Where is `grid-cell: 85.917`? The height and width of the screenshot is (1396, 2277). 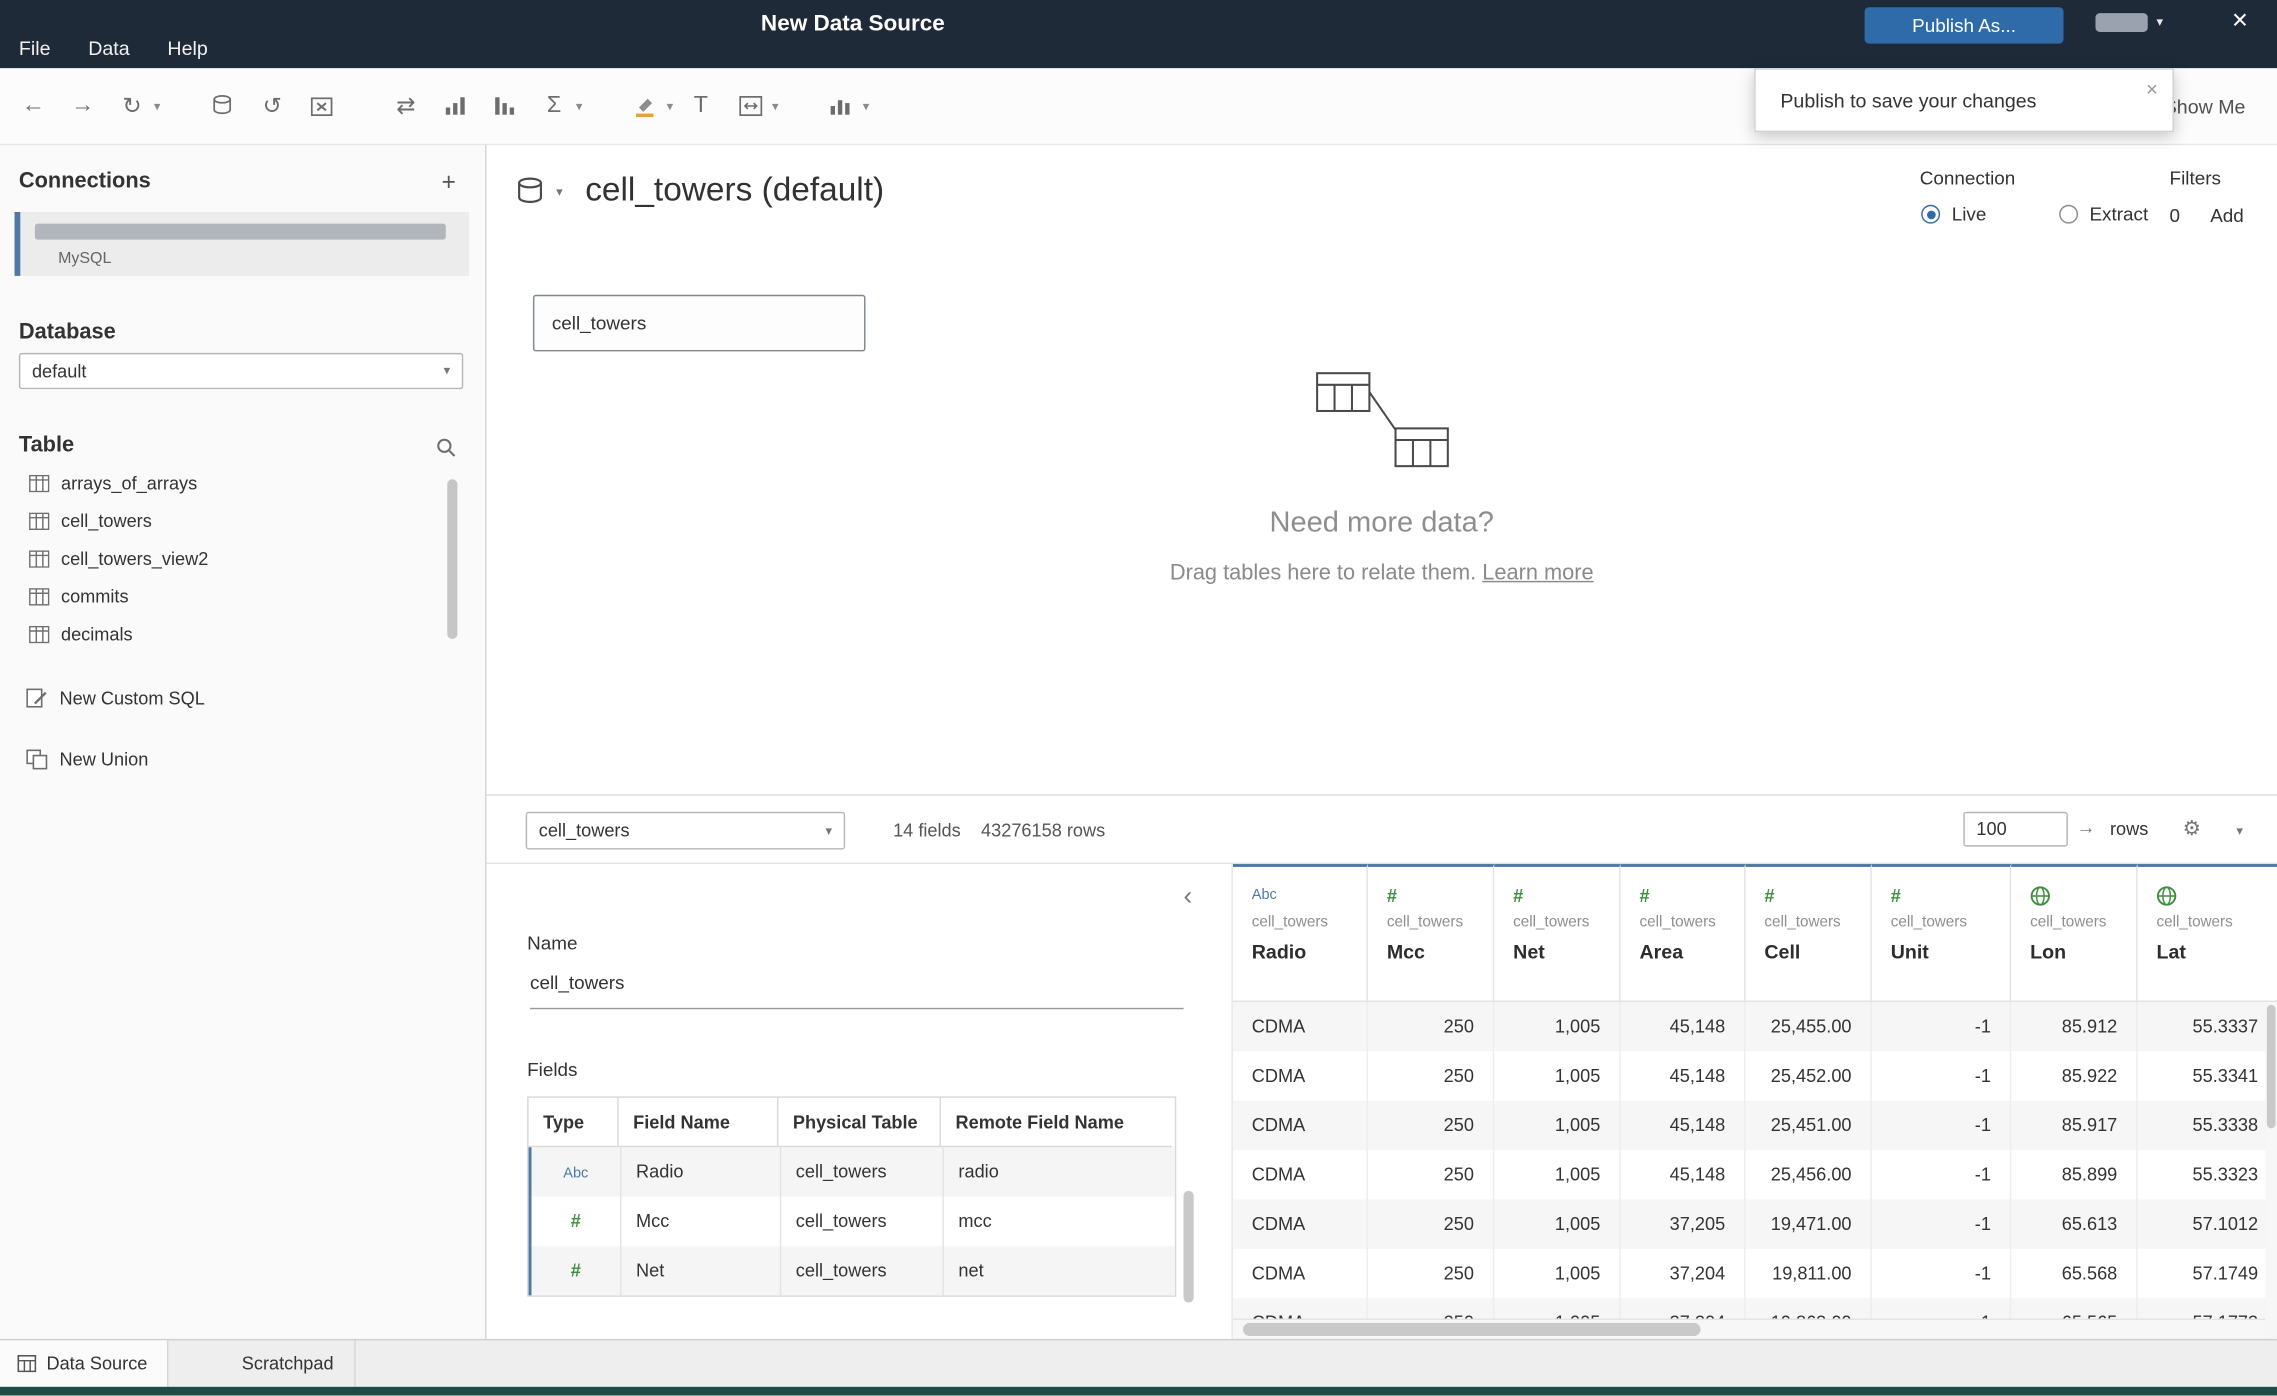
grid-cell: 85.917 is located at coordinates (2074, 1125).